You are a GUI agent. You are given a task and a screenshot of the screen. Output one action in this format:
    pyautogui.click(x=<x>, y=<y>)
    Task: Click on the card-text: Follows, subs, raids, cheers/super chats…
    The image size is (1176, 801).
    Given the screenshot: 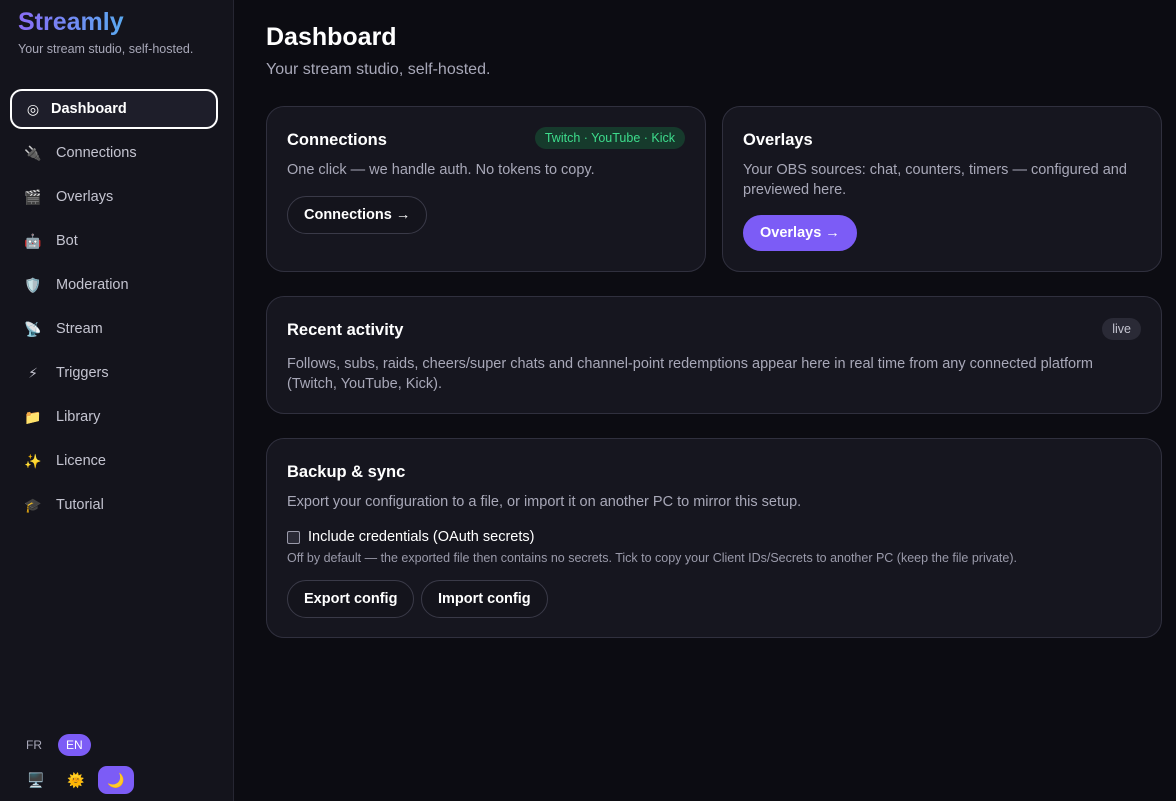 What is the action you would take?
    pyautogui.click(x=690, y=374)
    